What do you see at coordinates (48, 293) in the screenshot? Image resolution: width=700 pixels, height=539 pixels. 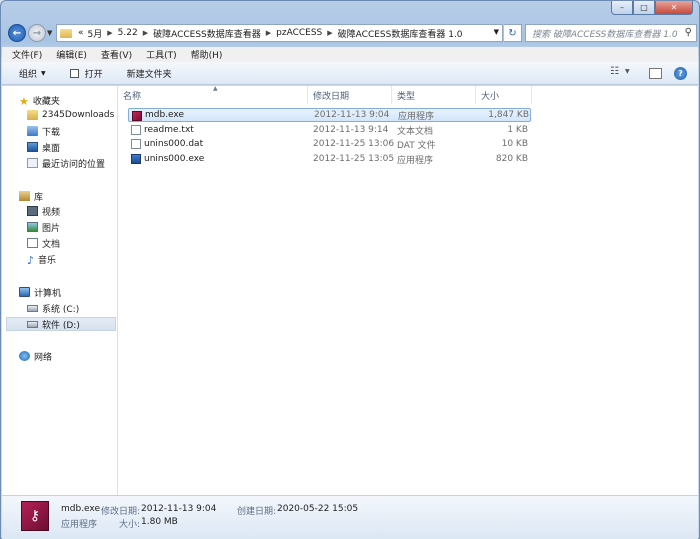 I see `nav-label: 计算机` at bounding box center [48, 293].